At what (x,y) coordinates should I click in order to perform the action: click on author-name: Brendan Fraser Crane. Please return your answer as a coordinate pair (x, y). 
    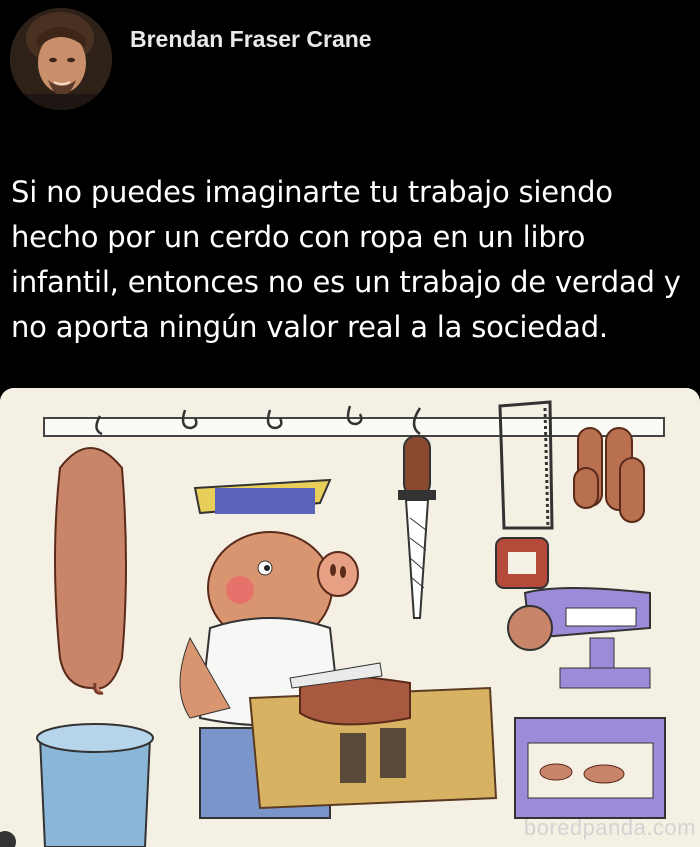
    Looking at the image, I should click on (251, 39).